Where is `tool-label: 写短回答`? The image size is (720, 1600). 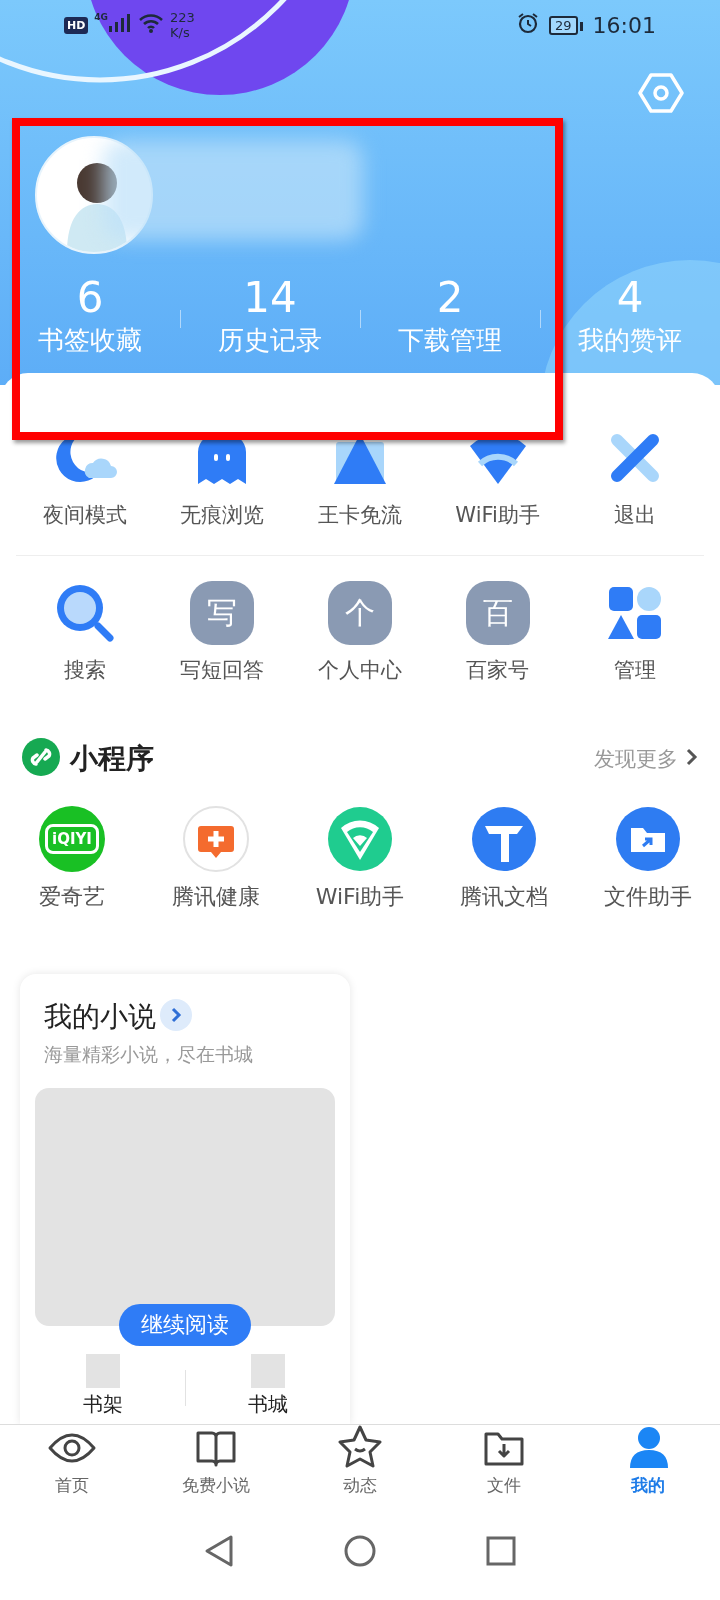
tool-label: 写短回答 is located at coordinates (222, 670).